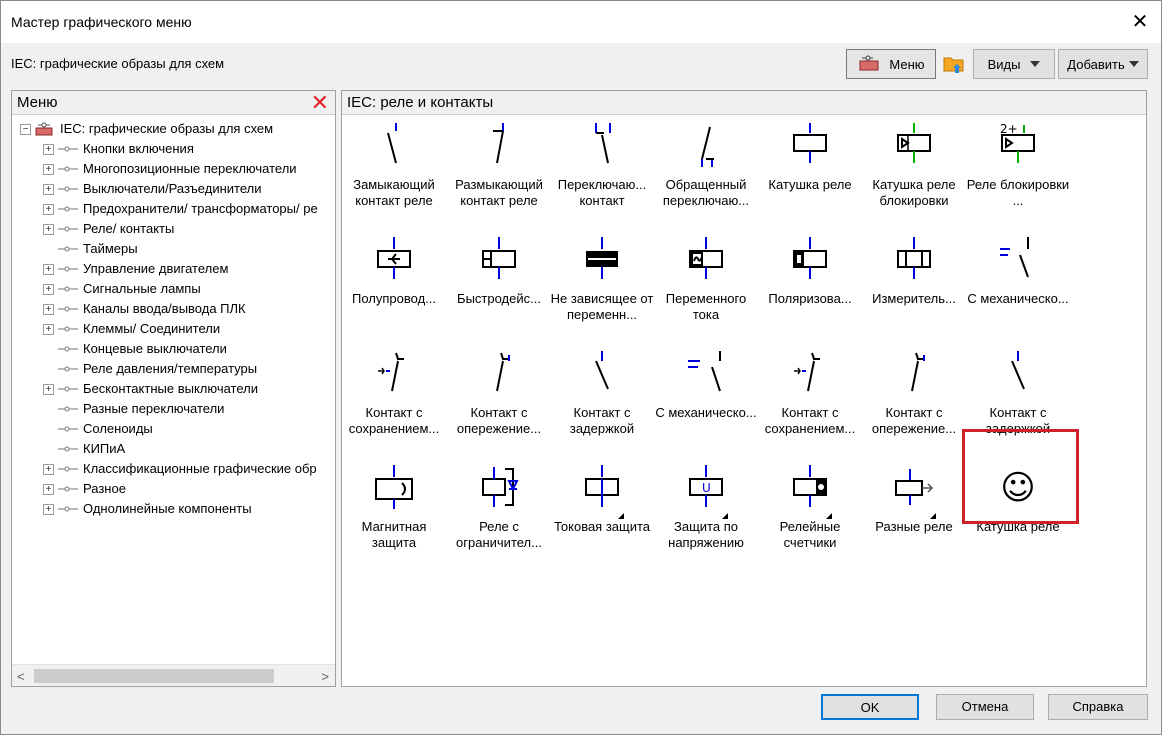 The height and width of the screenshot is (735, 1162). What do you see at coordinates (325, 676) in the screenshot?
I see `scroll-right-icon: >` at bounding box center [325, 676].